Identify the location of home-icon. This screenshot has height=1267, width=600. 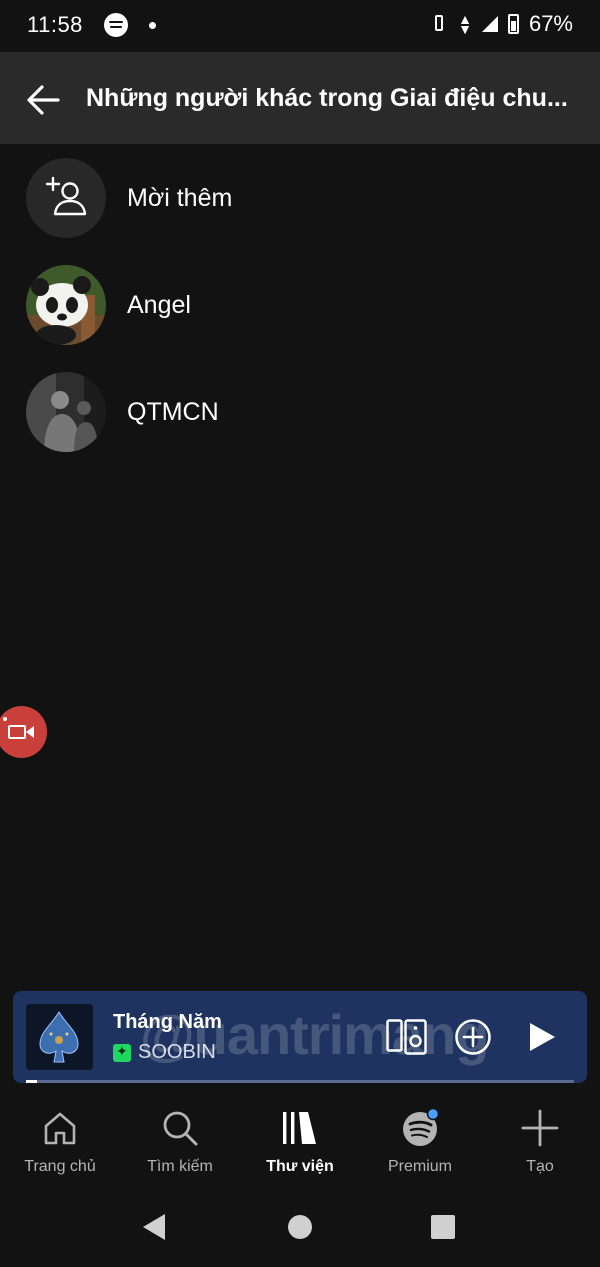
(60, 1128).